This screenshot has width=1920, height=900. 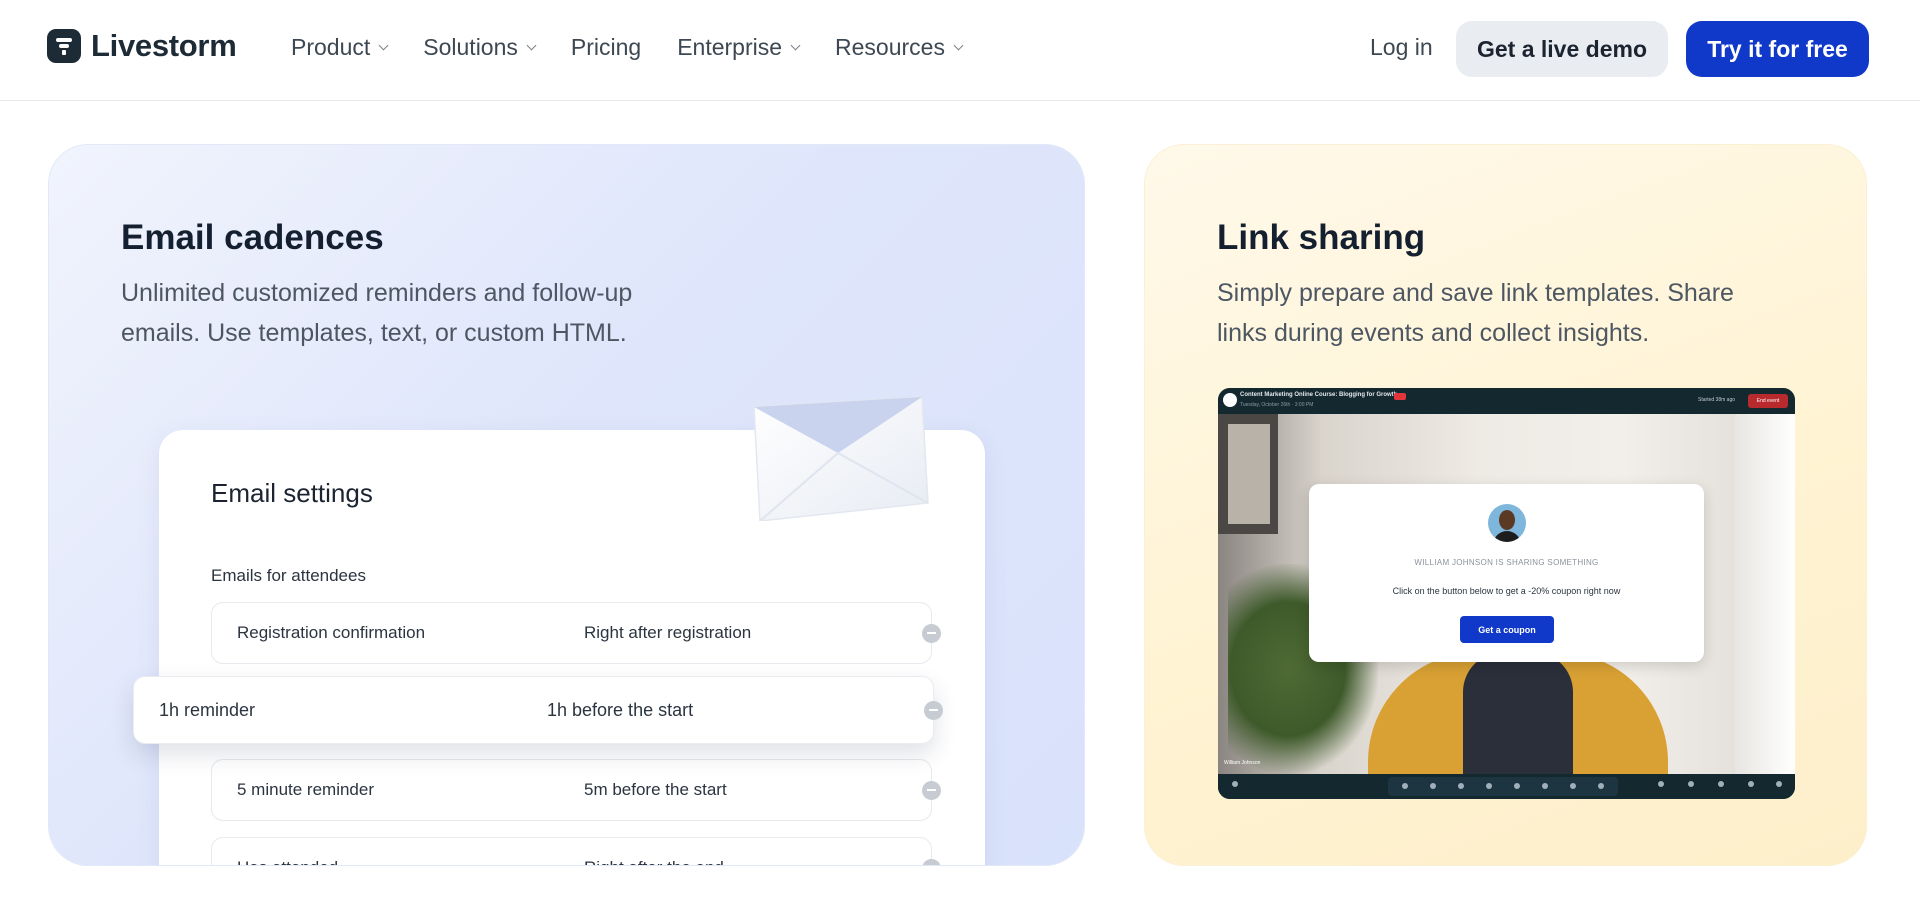 What do you see at coordinates (470, 47) in the screenshot?
I see `menu-item-label: Solutions` at bounding box center [470, 47].